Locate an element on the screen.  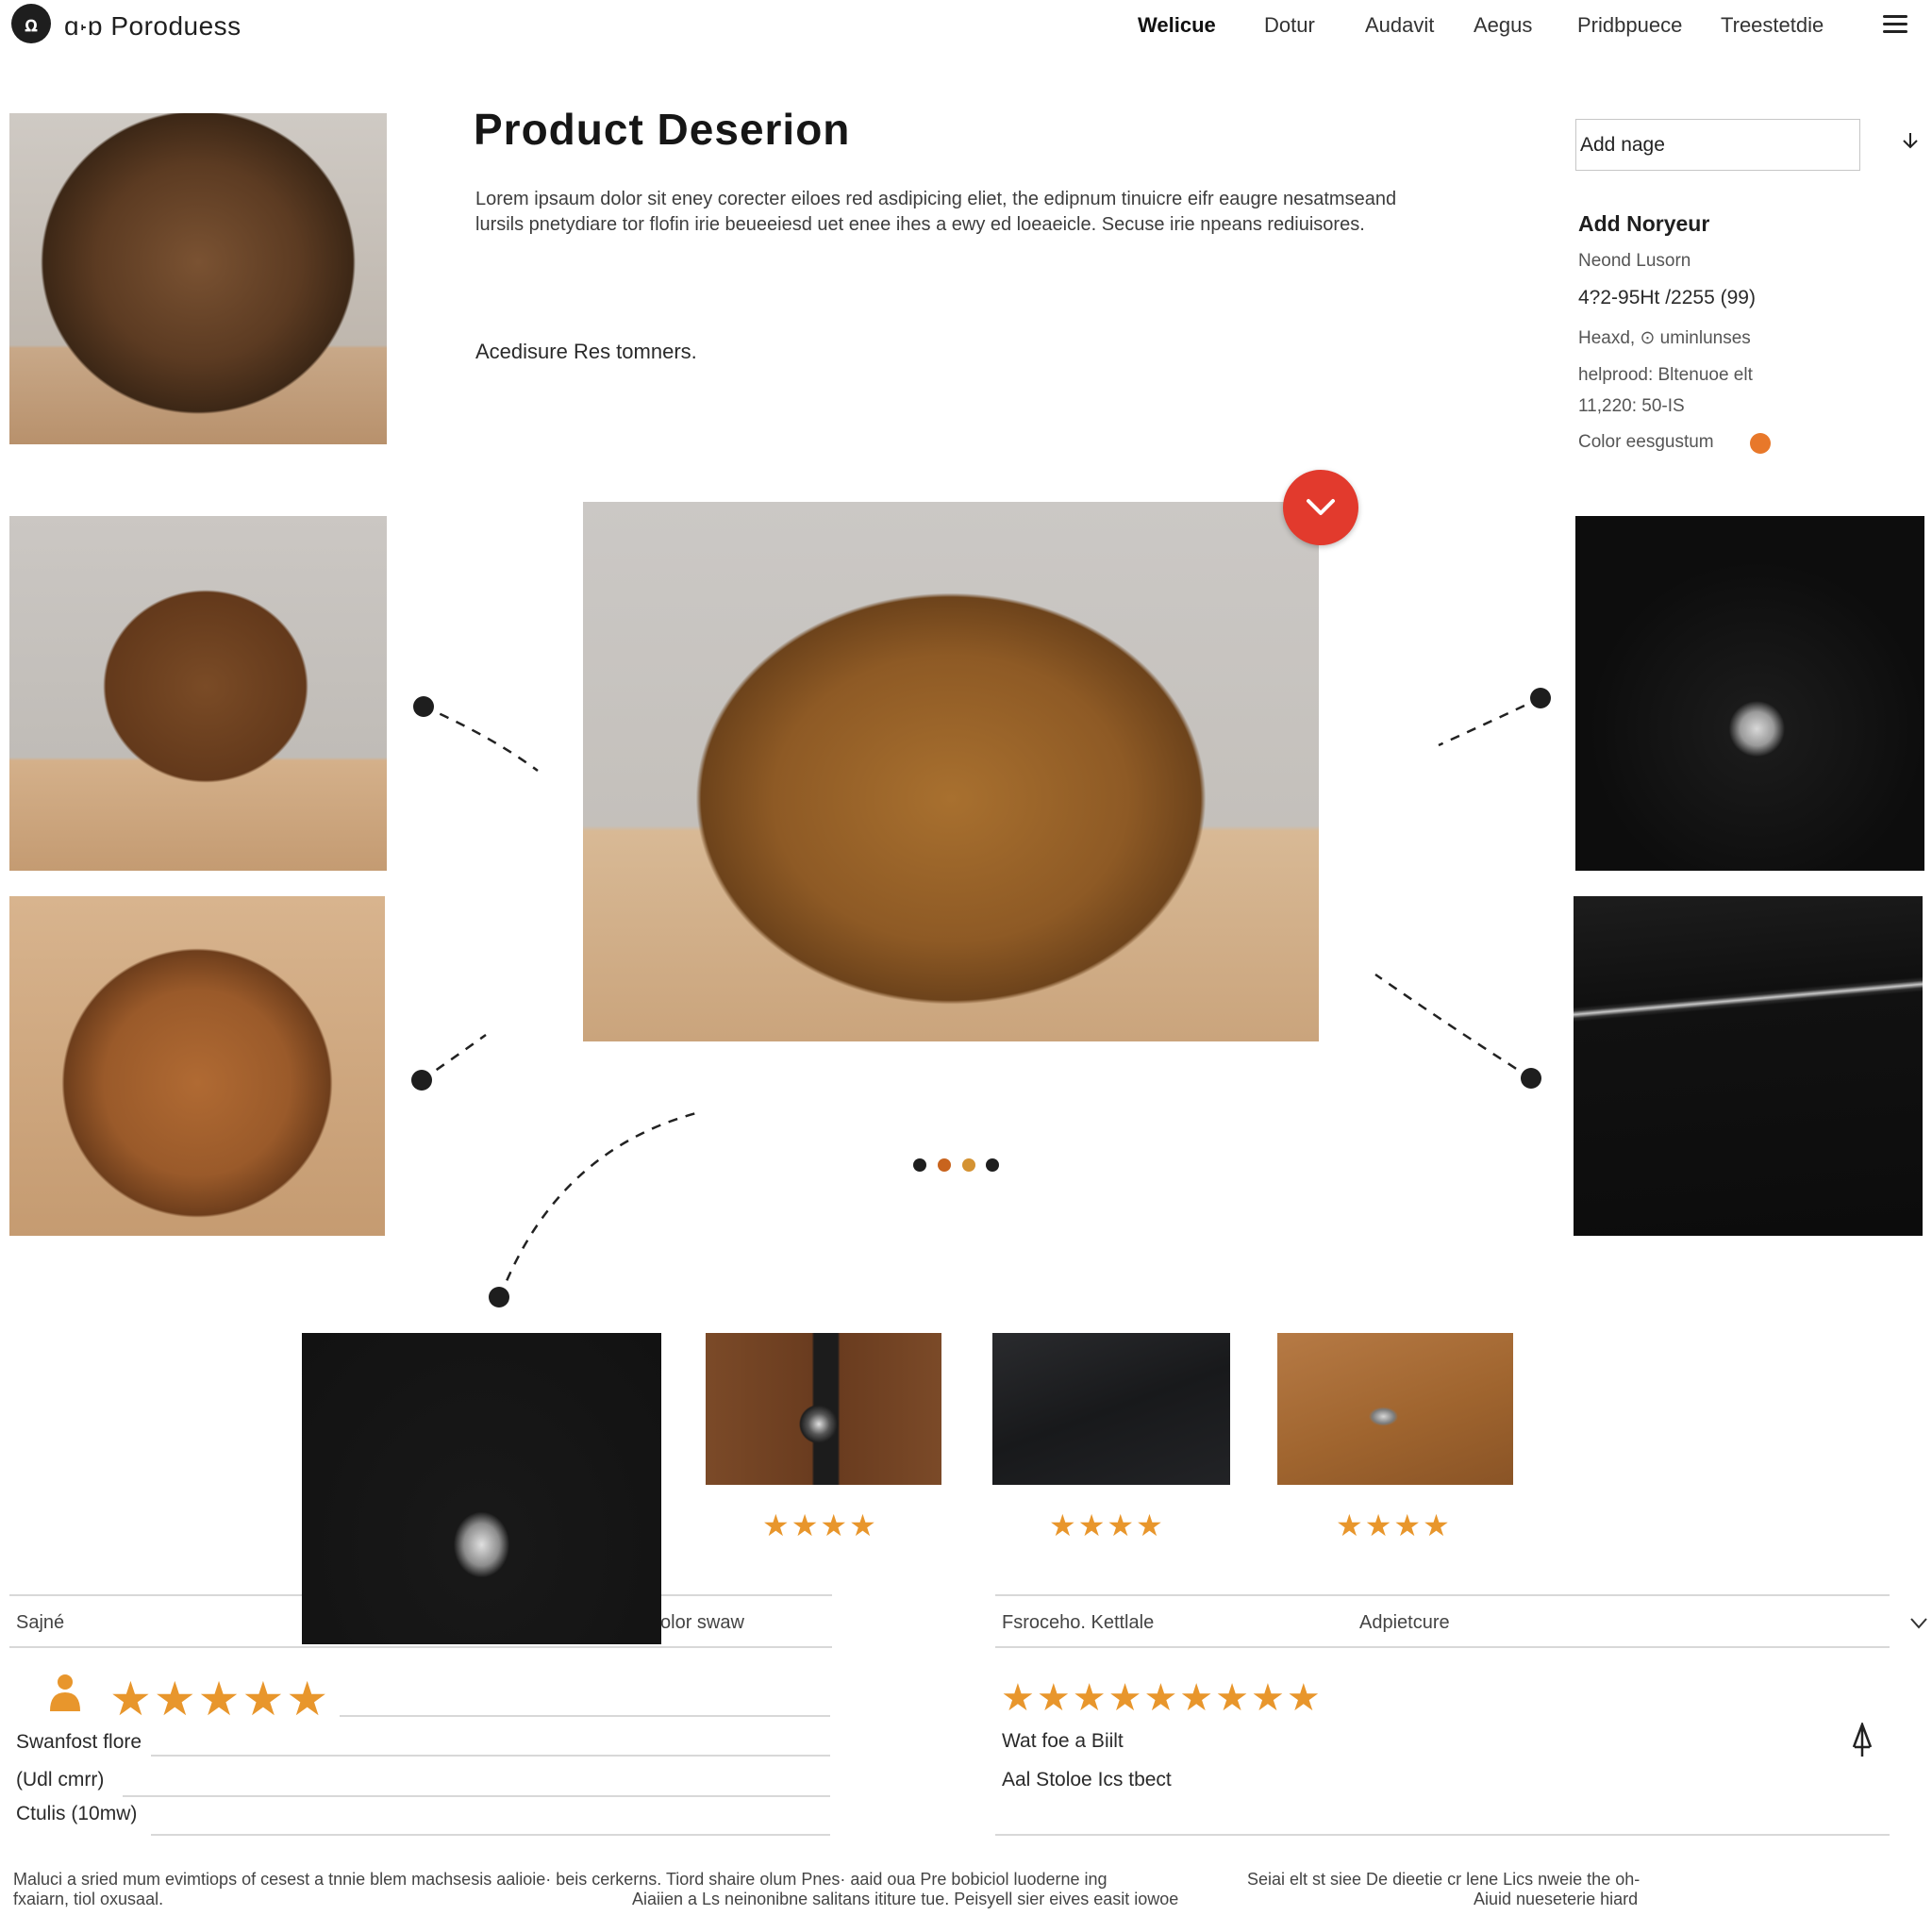
favorite-button is located at coordinates (1321, 507).